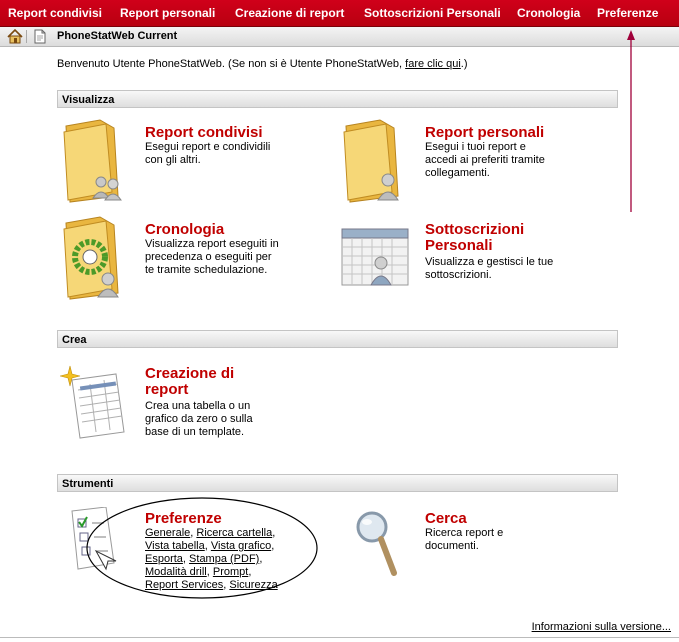  Describe the element at coordinates (631, 35) in the screenshot. I see `annotation-arrow-head` at that location.